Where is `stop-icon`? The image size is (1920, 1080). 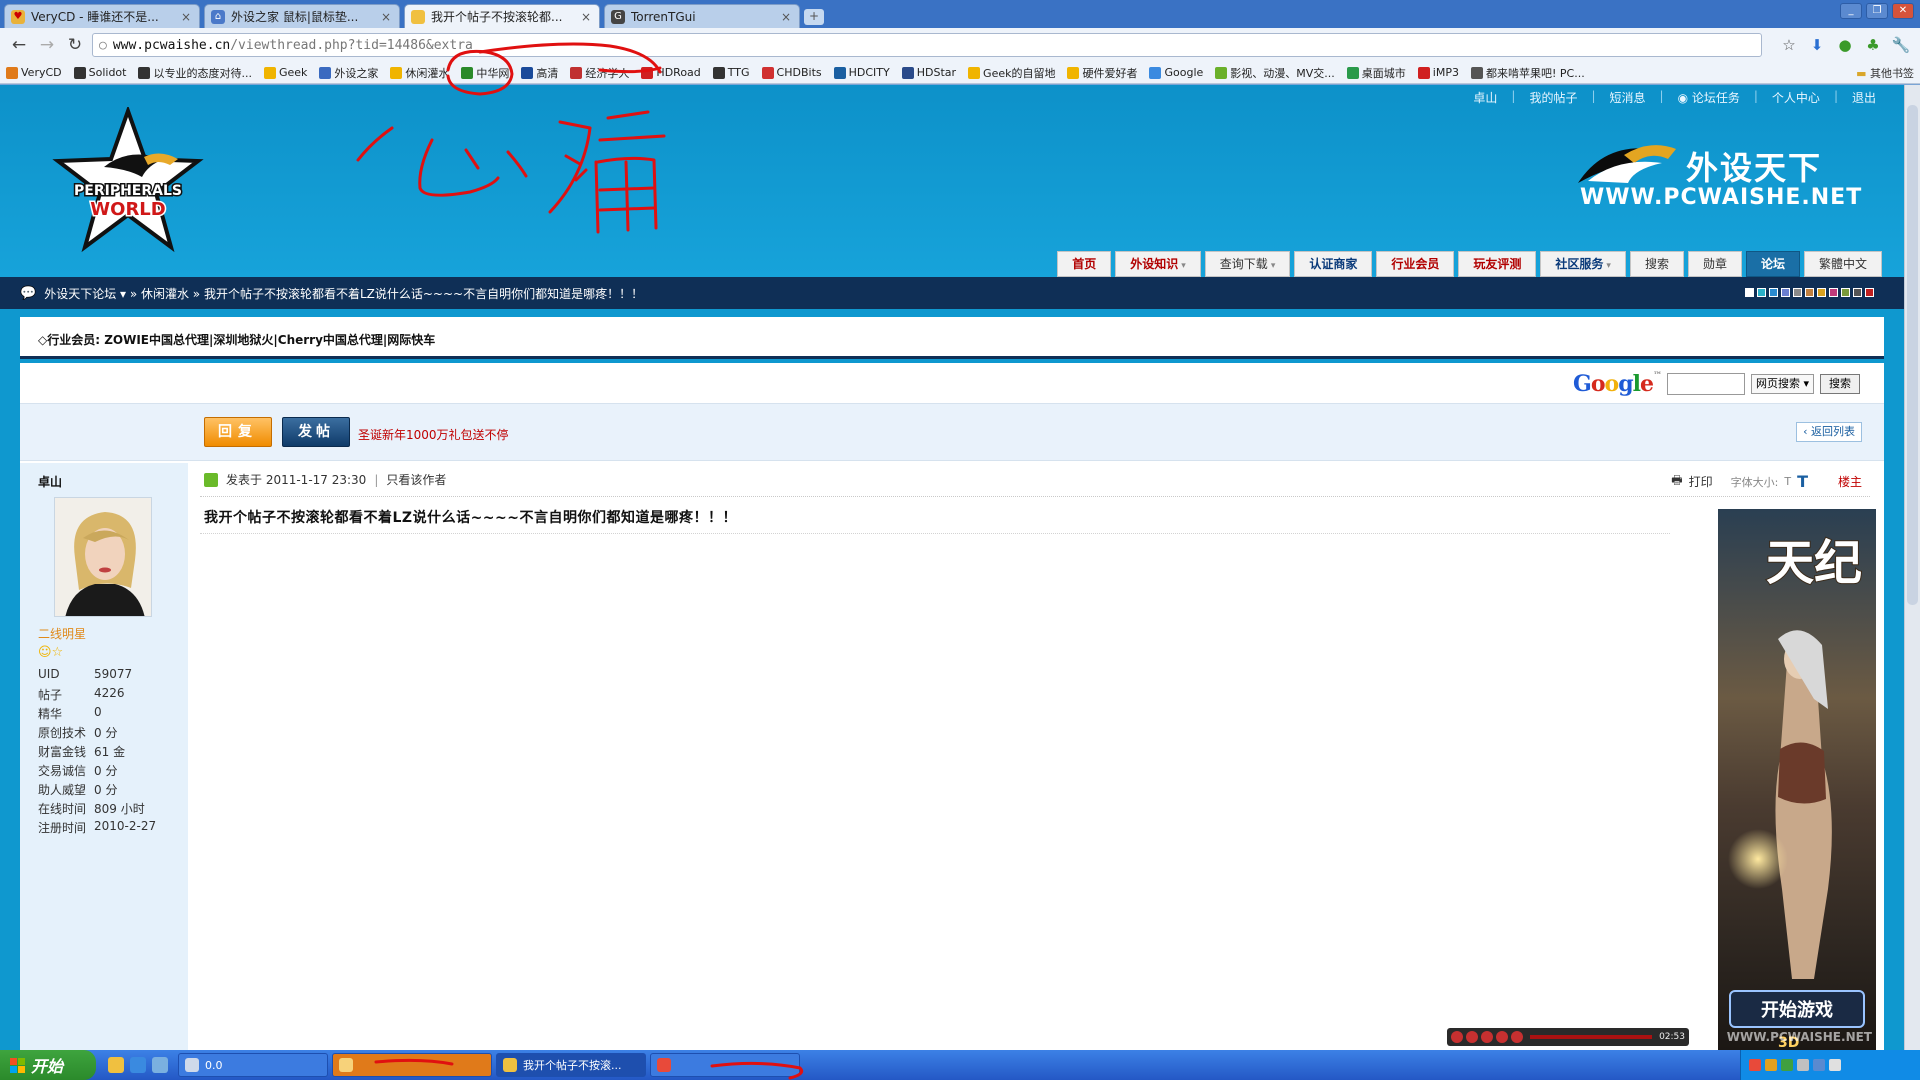
stop-icon is located at coordinates (1502, 1037).